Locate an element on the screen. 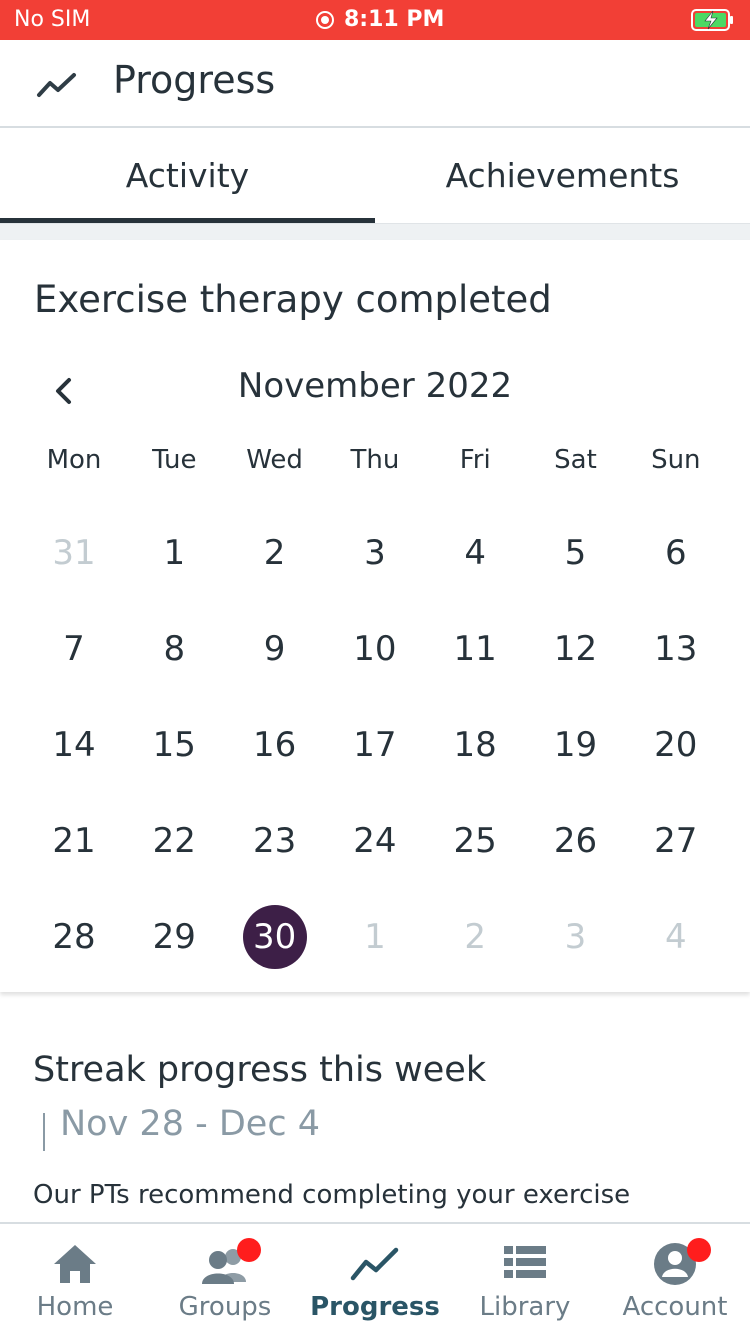 The height and width of the screenshot is (1334, 750). nav-home: Home is located at coordinates (75, 1279).